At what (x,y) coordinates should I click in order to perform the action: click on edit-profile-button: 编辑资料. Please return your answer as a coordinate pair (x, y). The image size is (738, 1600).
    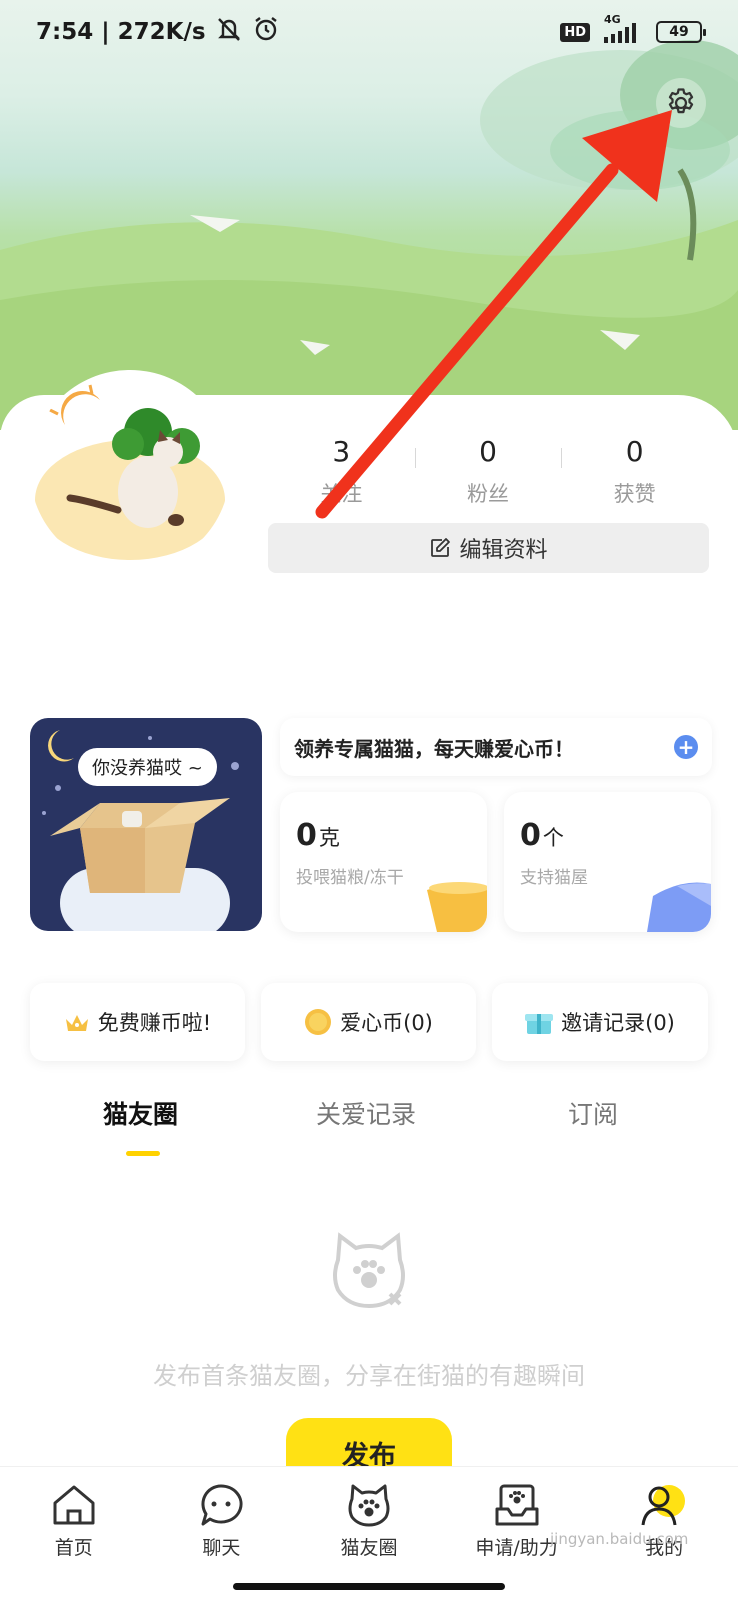
    Looking at the image, I should click on (488, 548).